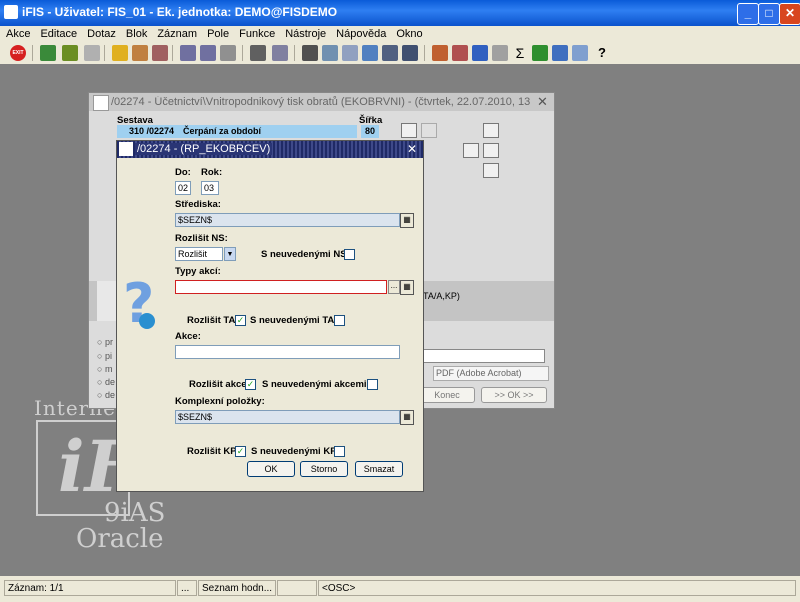  Describe the element at coordinates (183, 188) in the screenshot. I see `do-input: 02` at that location.